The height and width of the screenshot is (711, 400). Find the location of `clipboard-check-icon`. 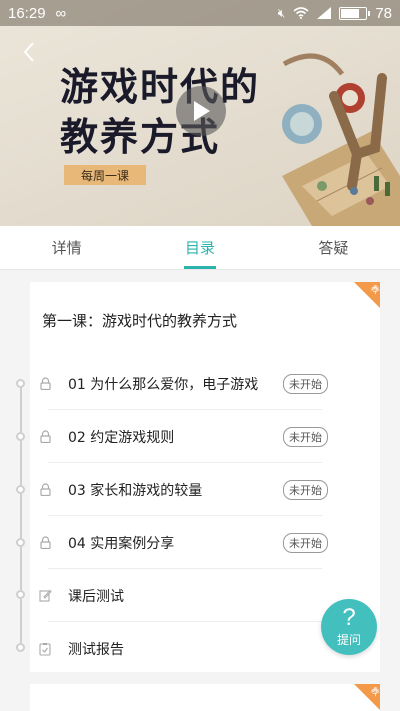

clipboard-check-icon is located at coordinates (45, 649).